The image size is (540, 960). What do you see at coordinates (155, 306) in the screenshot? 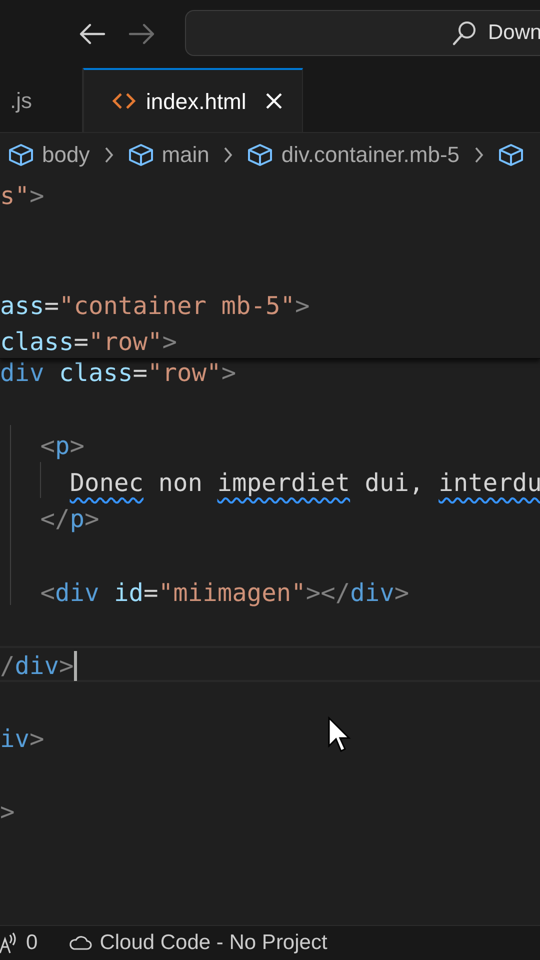
I see `code-line: ass="container mb-5">` at bounding box center [155, 306].